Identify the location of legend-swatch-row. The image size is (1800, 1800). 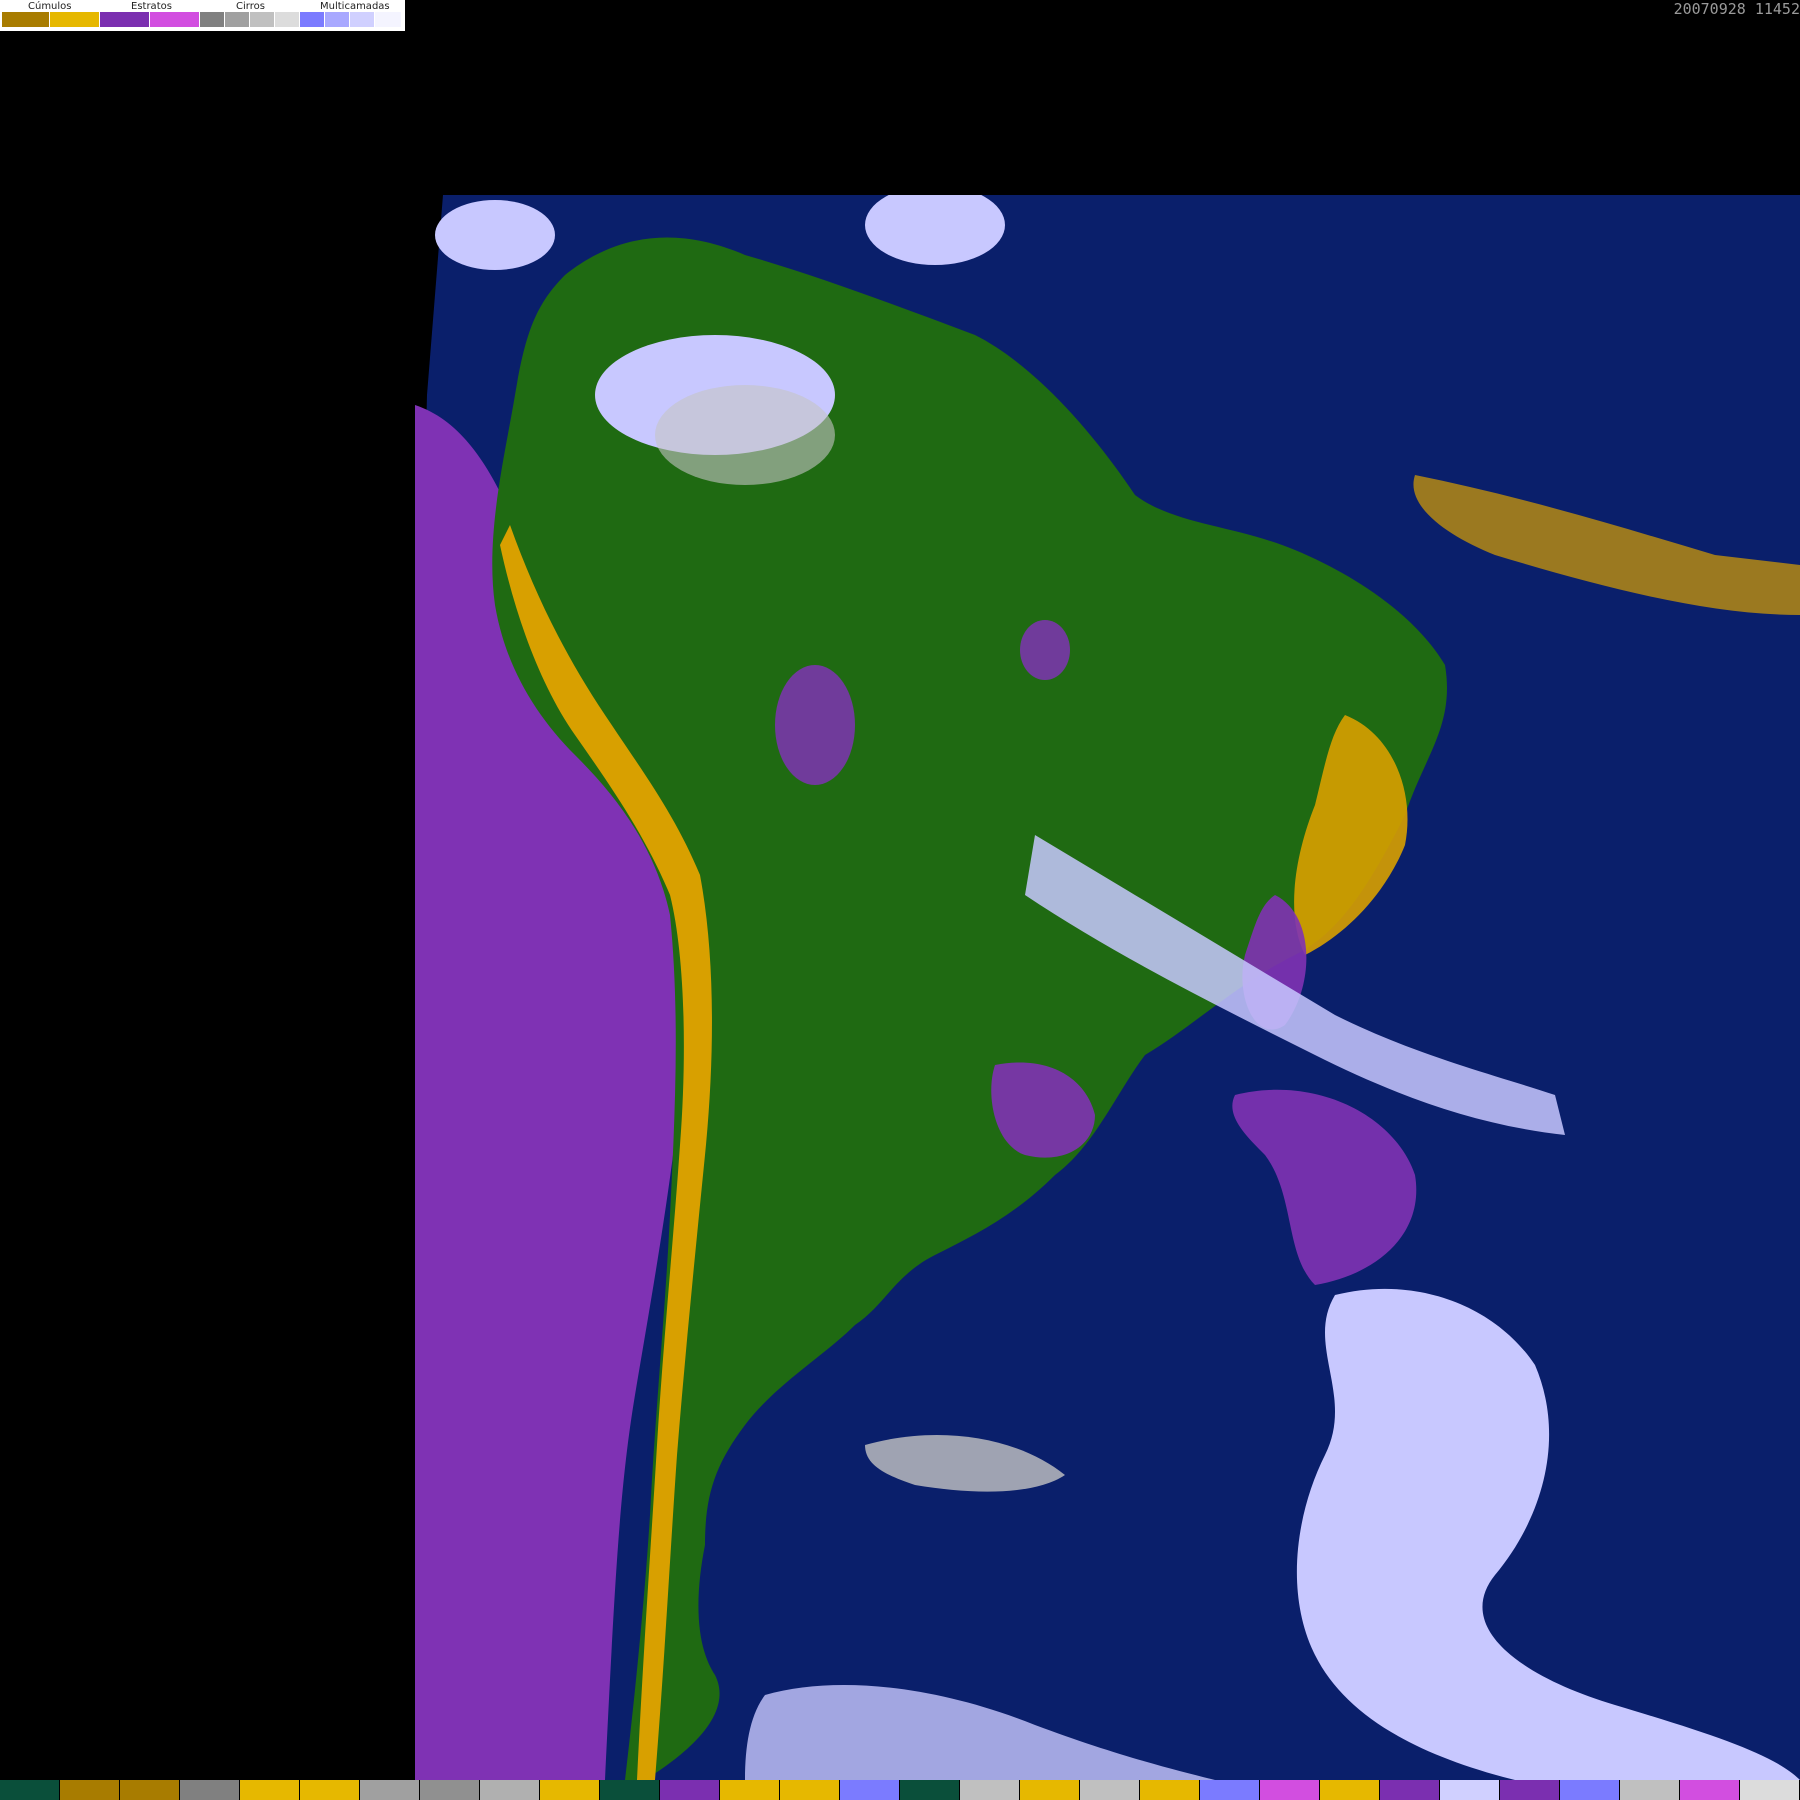
(202, 19).